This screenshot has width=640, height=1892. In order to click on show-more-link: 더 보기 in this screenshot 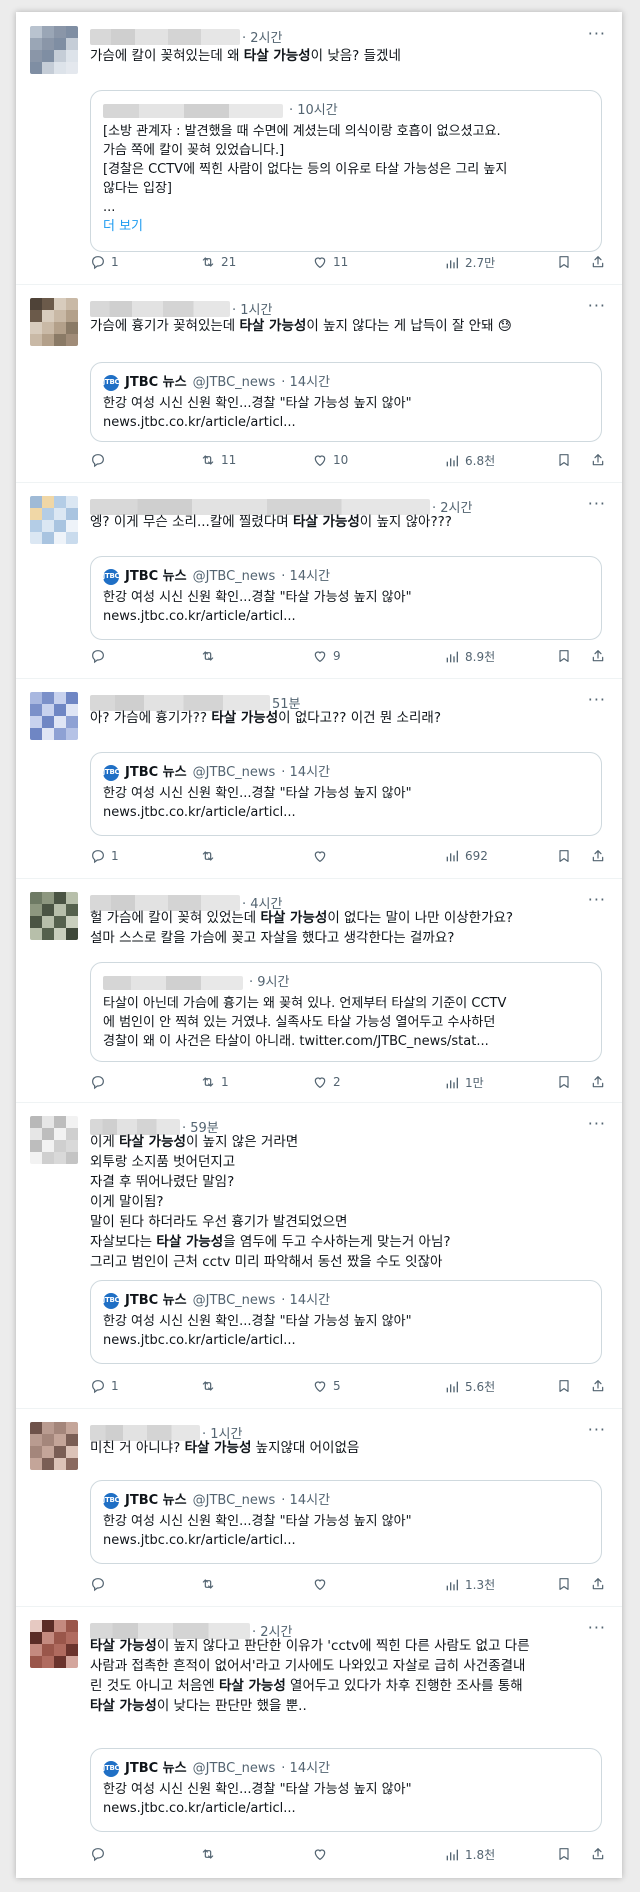, I will do `click(346, 226)`.